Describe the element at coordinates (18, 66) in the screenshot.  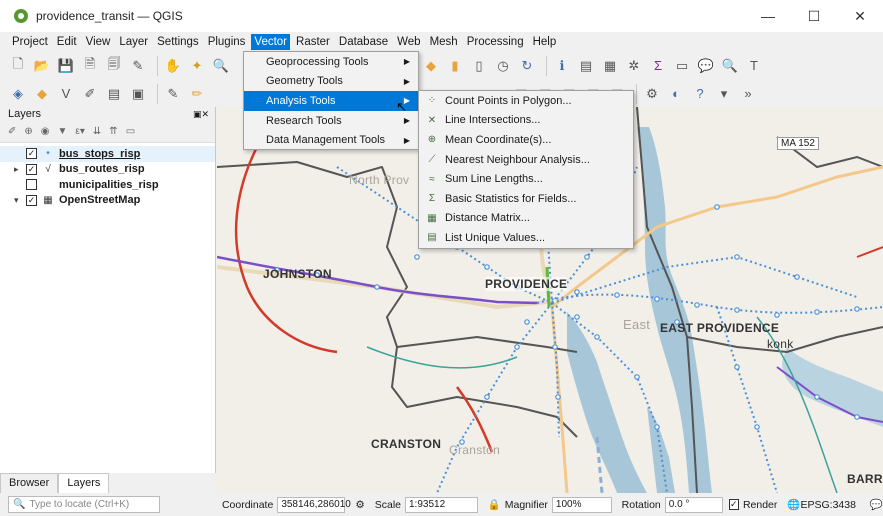
I see `new-project-icon: 🗋` at that location.